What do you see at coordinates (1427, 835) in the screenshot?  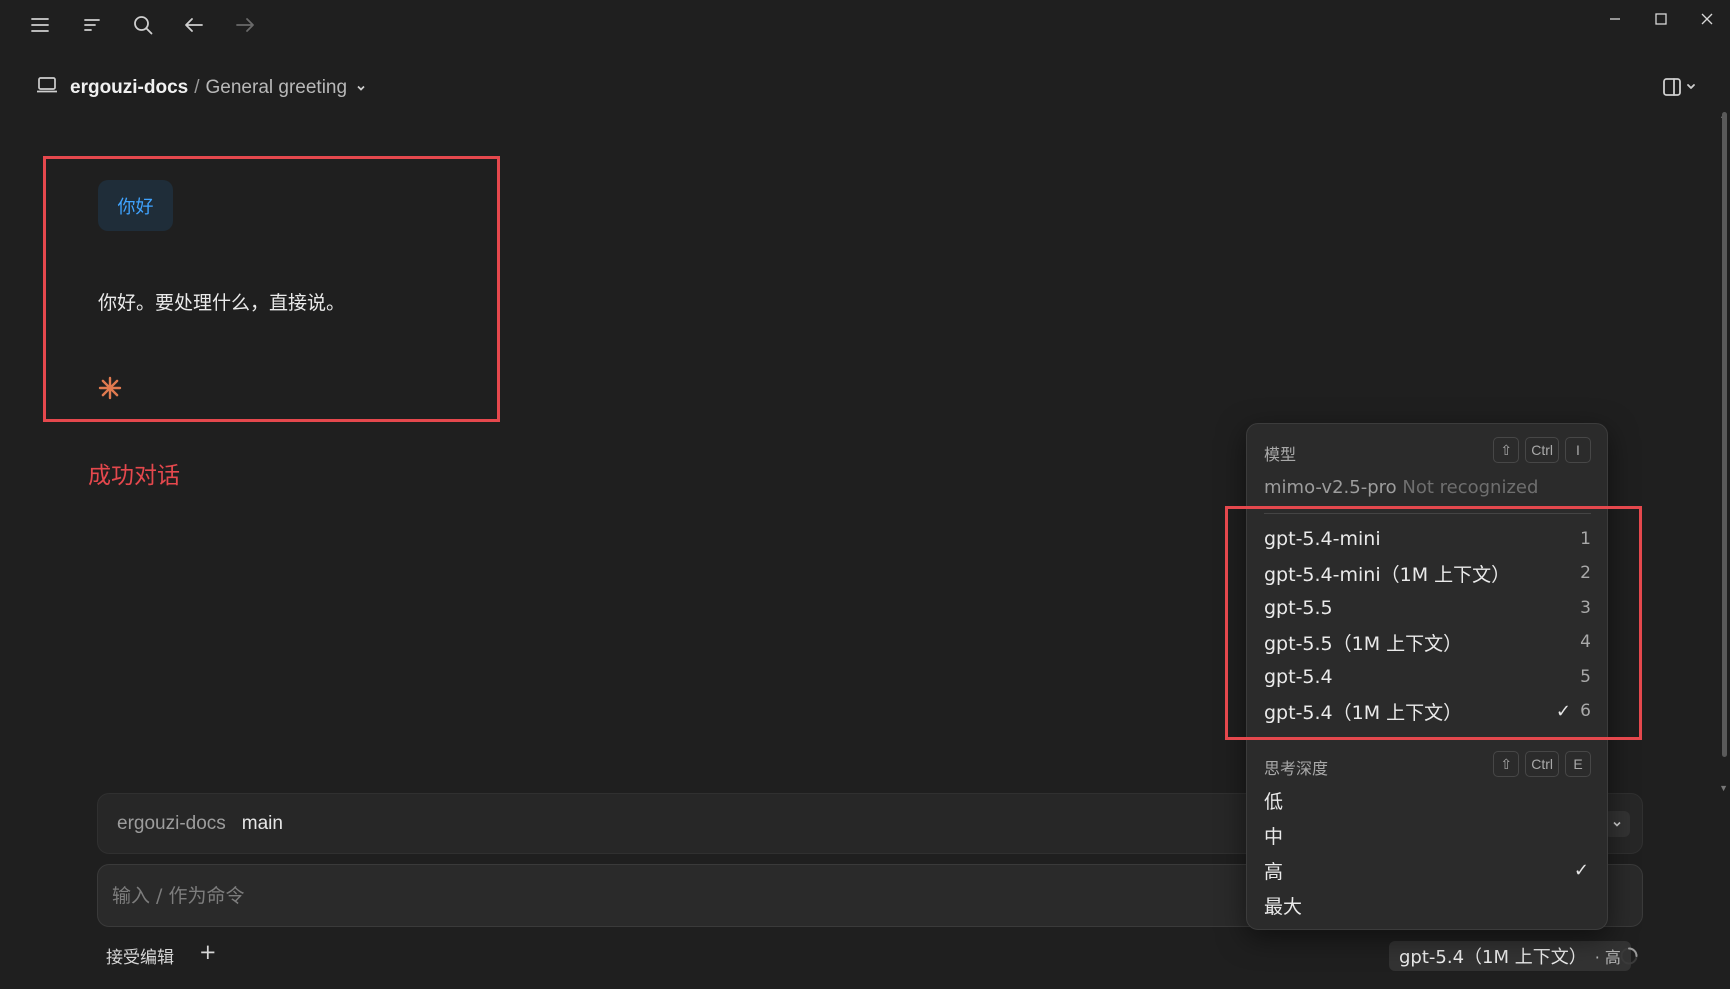 I see `depth-option: 中` at bounding box center [1427, 835].